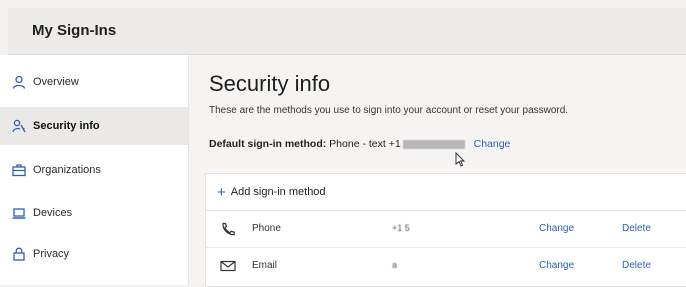 This screenshot has height=287, width=686. What do you see at coordinates (365, 144) in the screenshot?
I see `default-method-value: Phone - text +1` at bounding box center [365, 144].